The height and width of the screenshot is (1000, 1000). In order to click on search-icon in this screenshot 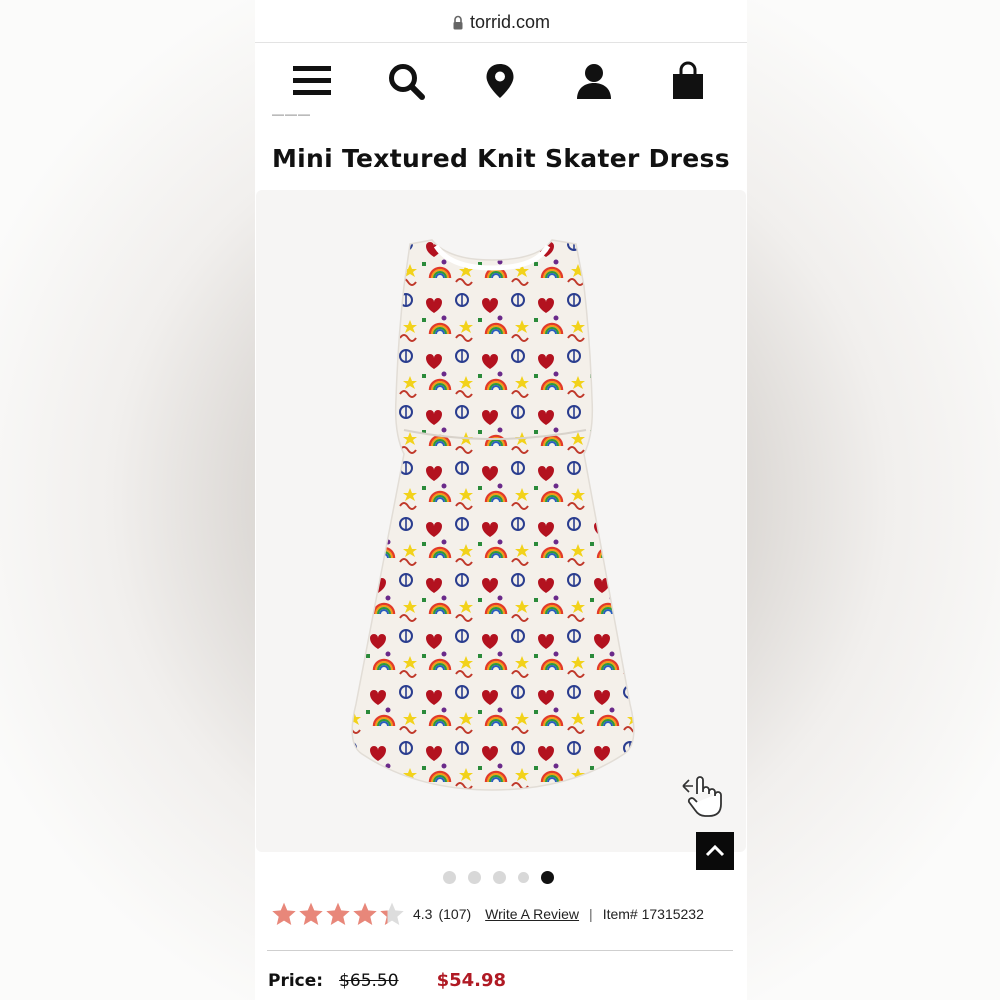, I will do `click(406, 81)`.